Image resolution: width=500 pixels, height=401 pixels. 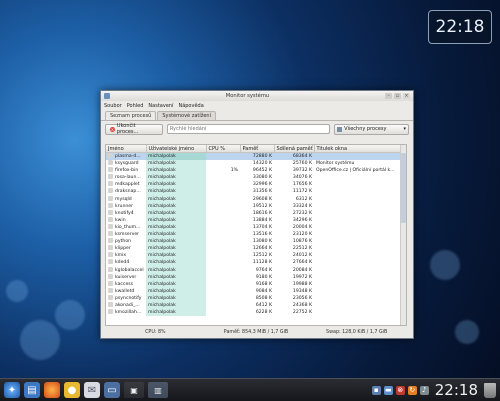 I want to click on quick-search, so click(x=248, y=129).